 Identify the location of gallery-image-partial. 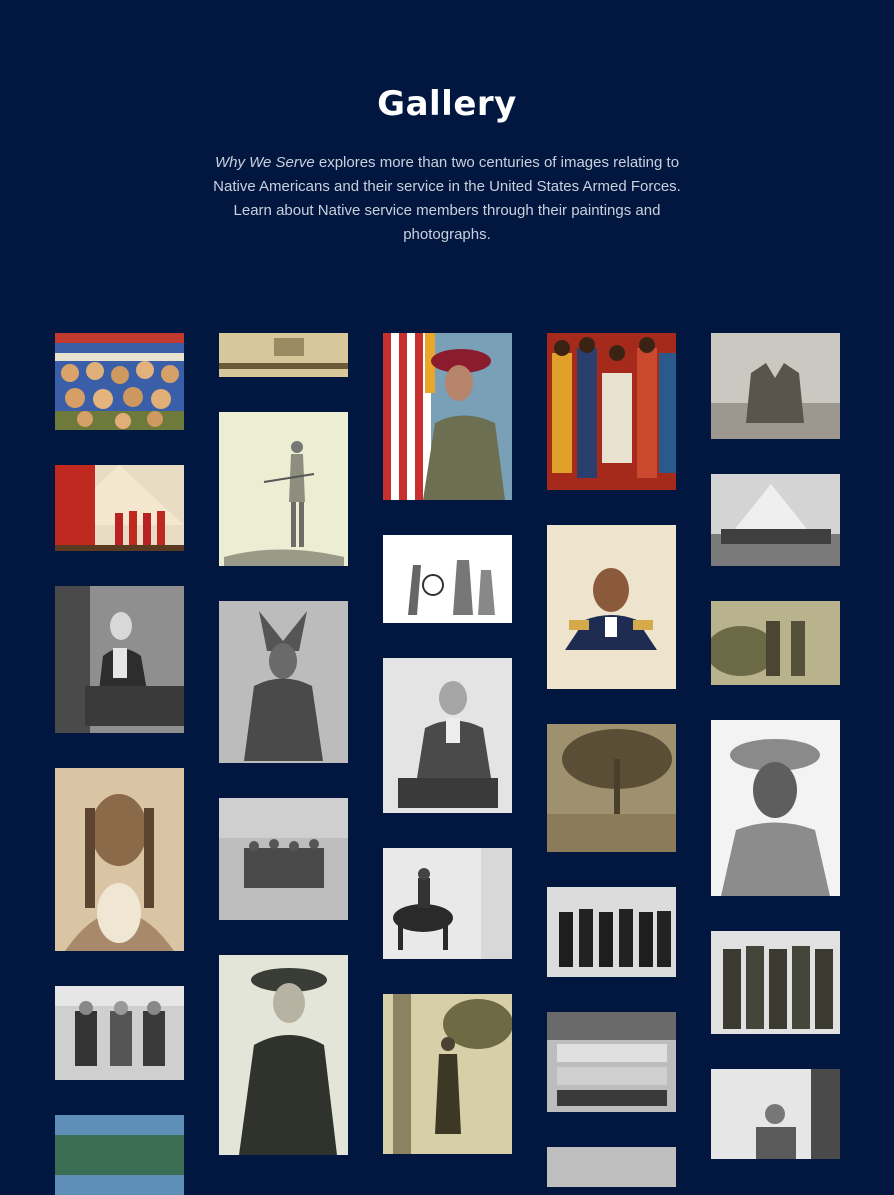
(611, 1167).